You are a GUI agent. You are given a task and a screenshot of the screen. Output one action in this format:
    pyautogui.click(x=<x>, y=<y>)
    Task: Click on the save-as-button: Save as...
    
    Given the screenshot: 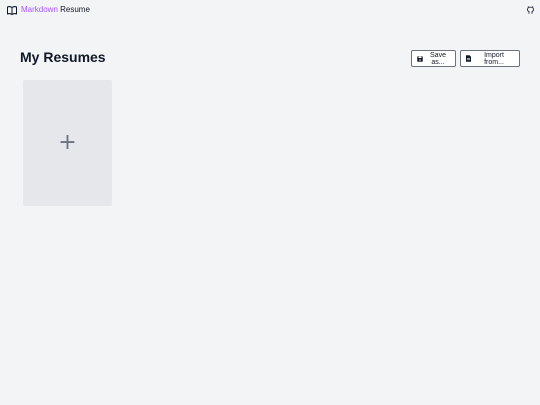 What is the action you would take?
    pyautogui.click(x=433, y=58)
    